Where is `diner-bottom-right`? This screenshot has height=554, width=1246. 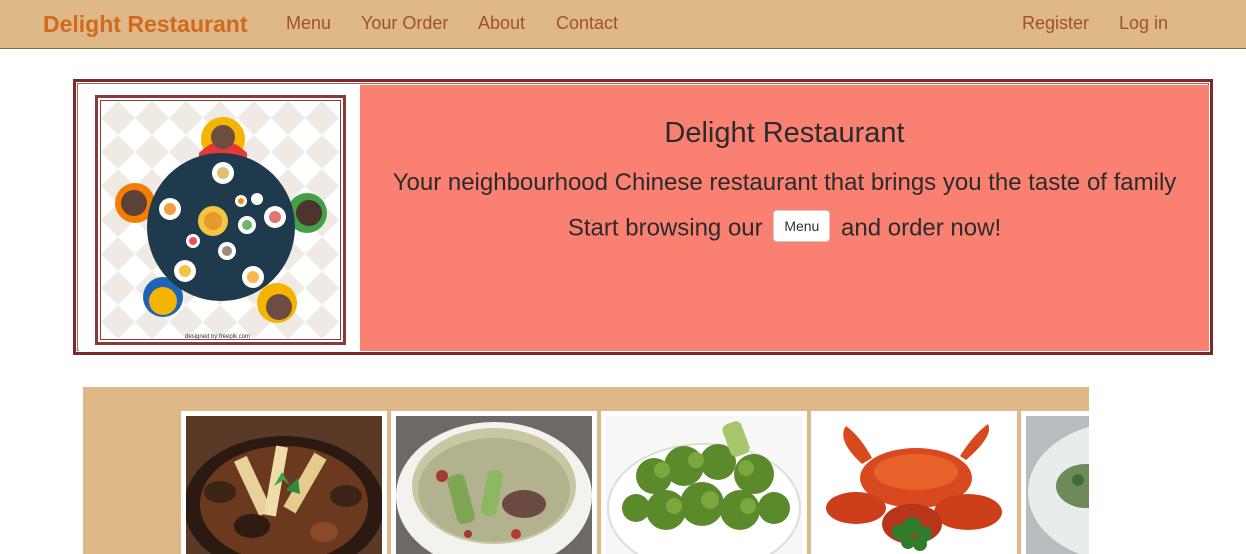 diner-bottom-right is located at coordinates (277, 303).